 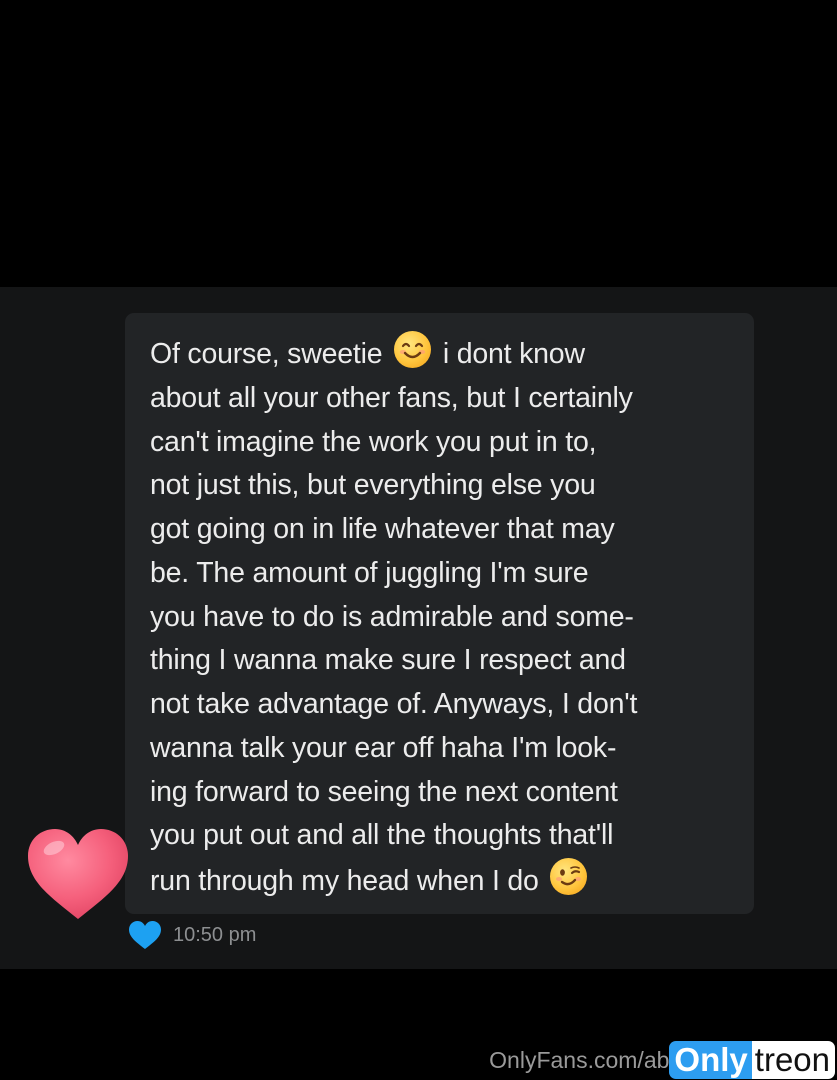 I want to click on heart-icon, so click(x=145, y=935).